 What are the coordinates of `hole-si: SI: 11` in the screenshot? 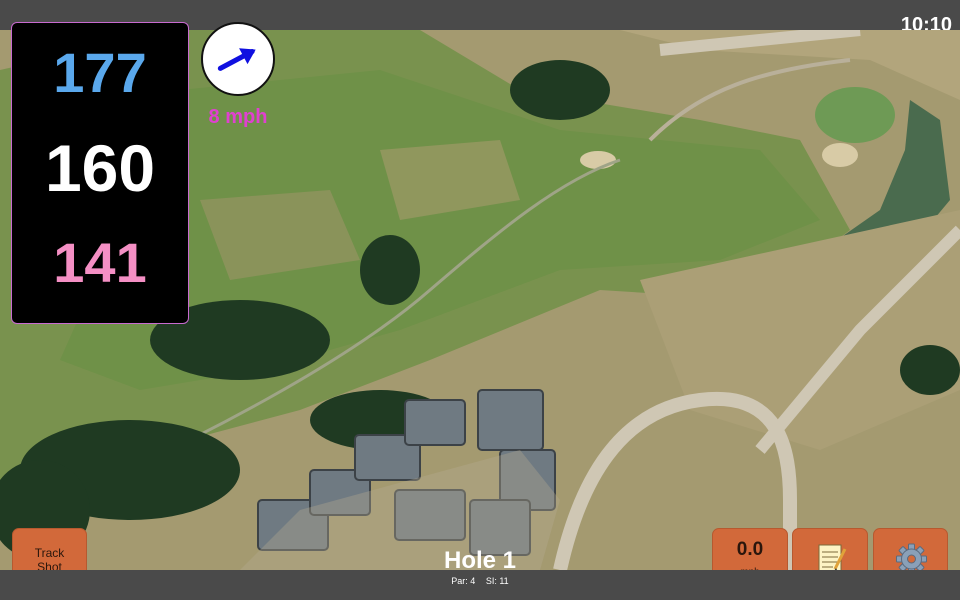 It's located at (497, 581).